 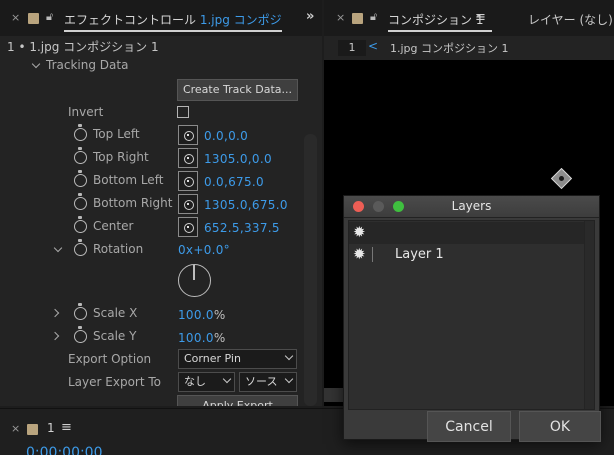 I want to click on list-item: ✹ Layer 1, so click(x=471, y=255).